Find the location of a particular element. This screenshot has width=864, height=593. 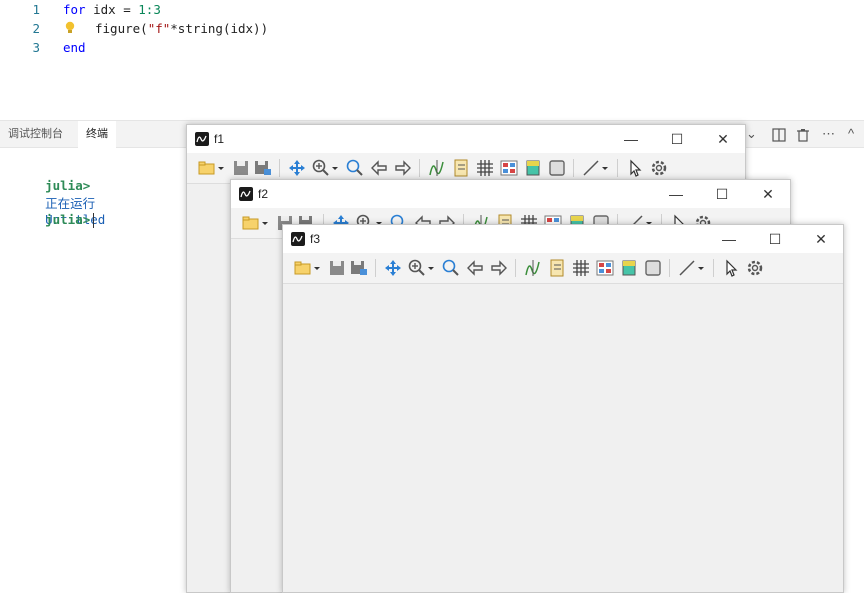

terminal-line-input: julia> is located at coordinates (55, 220).